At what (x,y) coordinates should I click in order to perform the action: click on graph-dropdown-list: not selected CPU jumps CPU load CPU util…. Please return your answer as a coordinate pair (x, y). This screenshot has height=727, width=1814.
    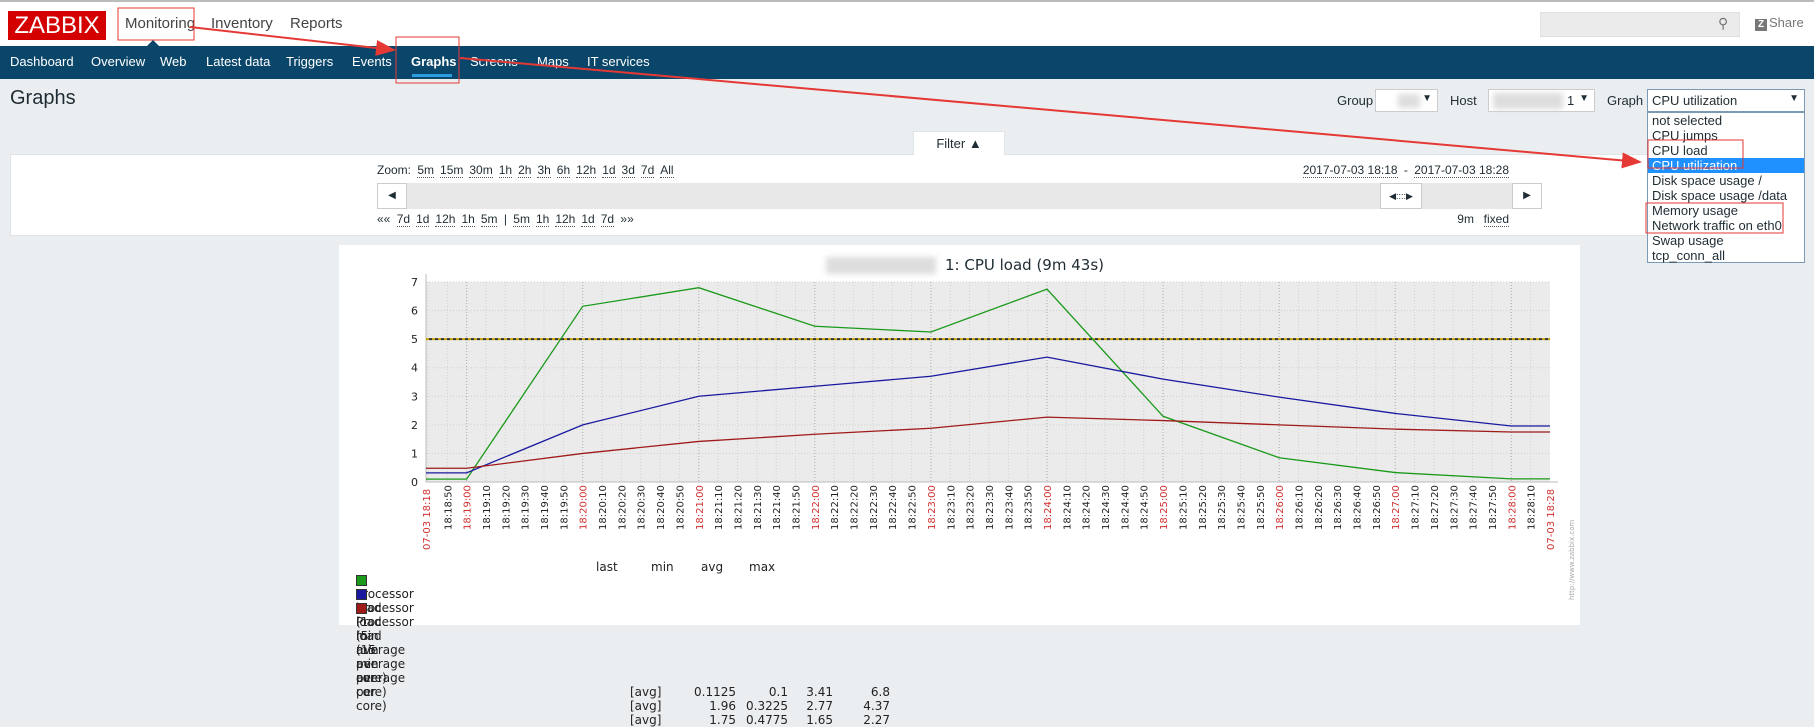
    Looking at the image, I should click on (1726, 187).